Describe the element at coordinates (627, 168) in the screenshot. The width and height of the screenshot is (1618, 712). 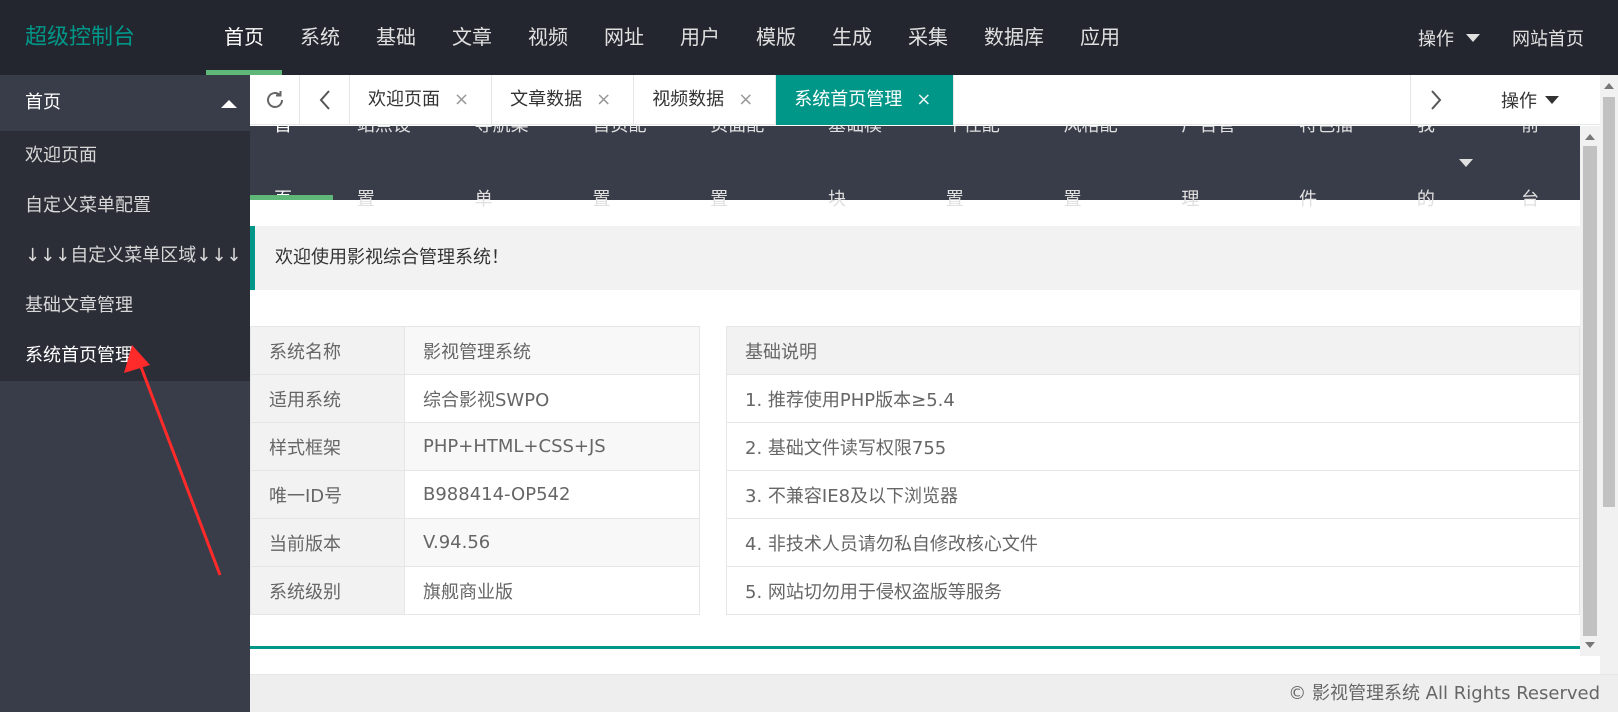
I see `subnav-home-config: 首页配置` at that location.